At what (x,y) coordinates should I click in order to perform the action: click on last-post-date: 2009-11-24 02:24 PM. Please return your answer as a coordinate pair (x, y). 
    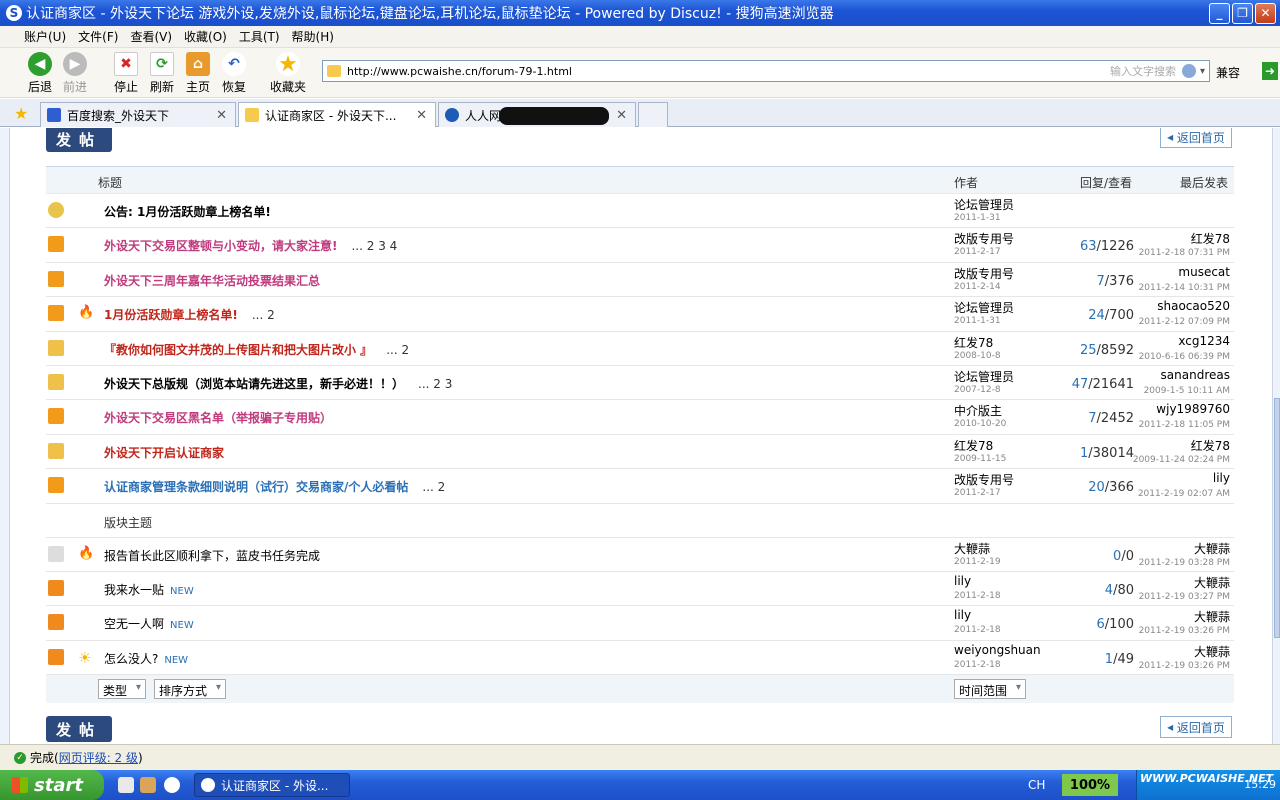
    Looking at the image, I should click on (1181, 460).